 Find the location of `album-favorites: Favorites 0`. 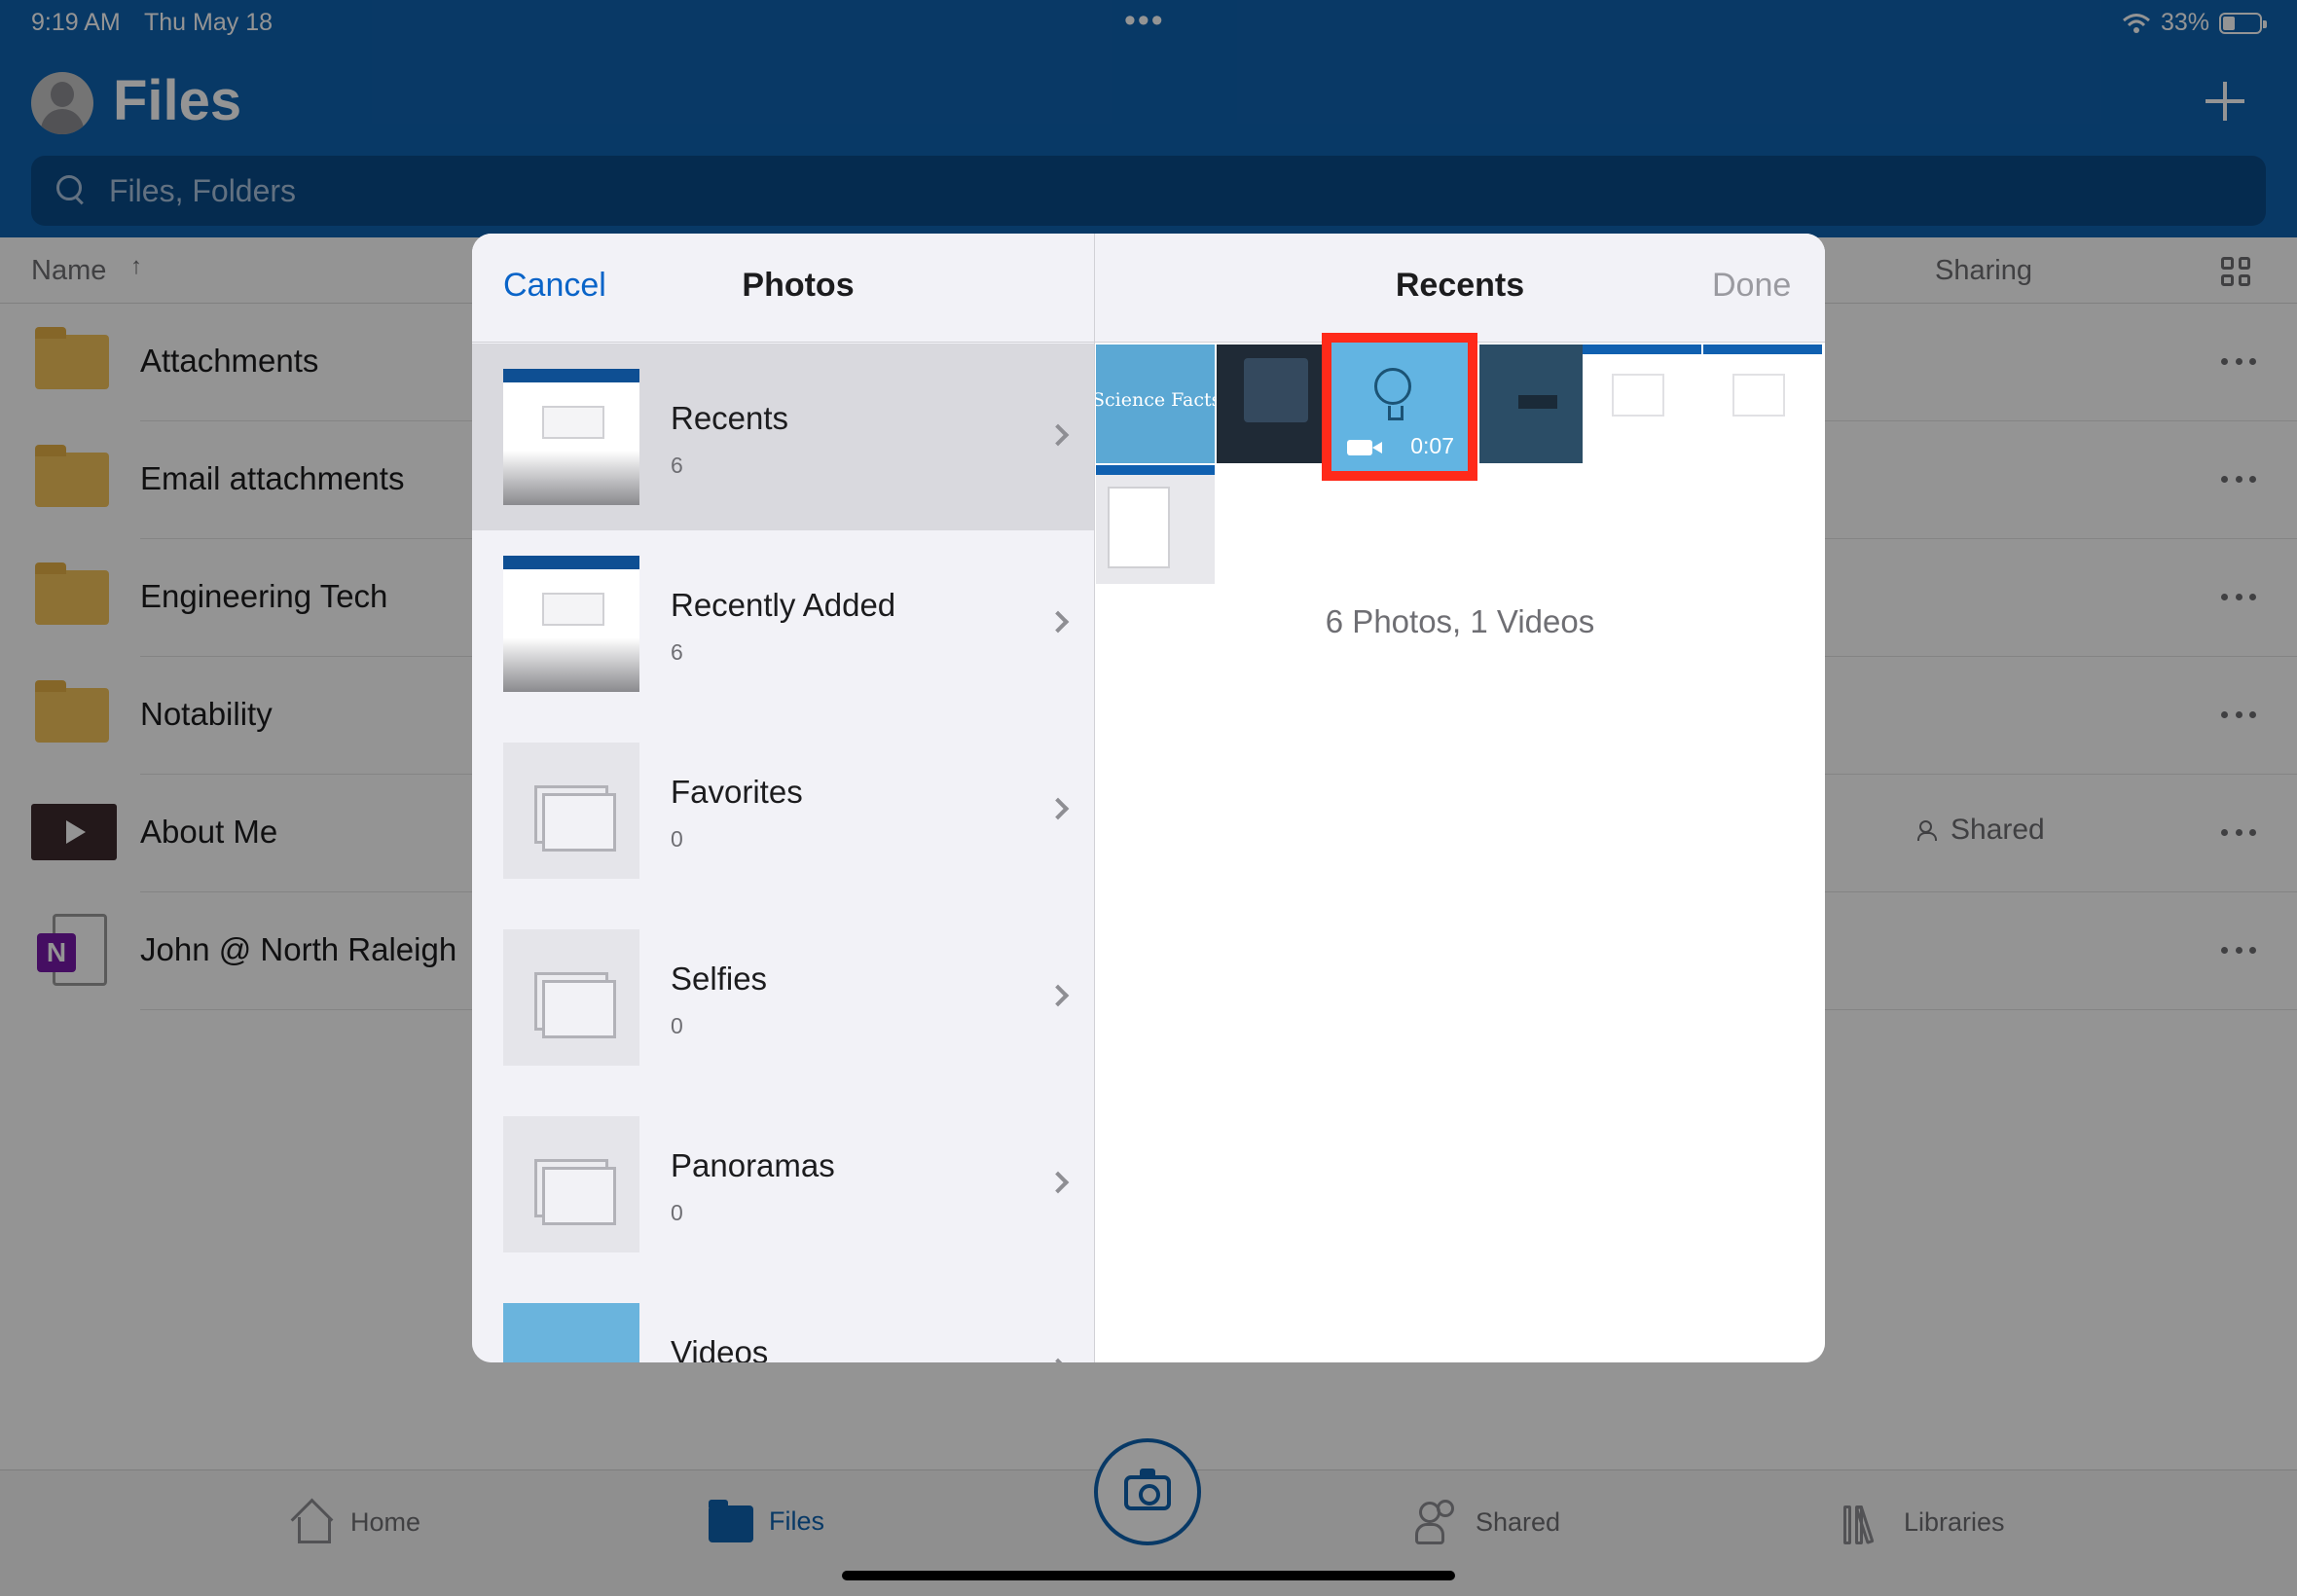

album-favorites: Favorites 0 is located at coordinates (783, 810).